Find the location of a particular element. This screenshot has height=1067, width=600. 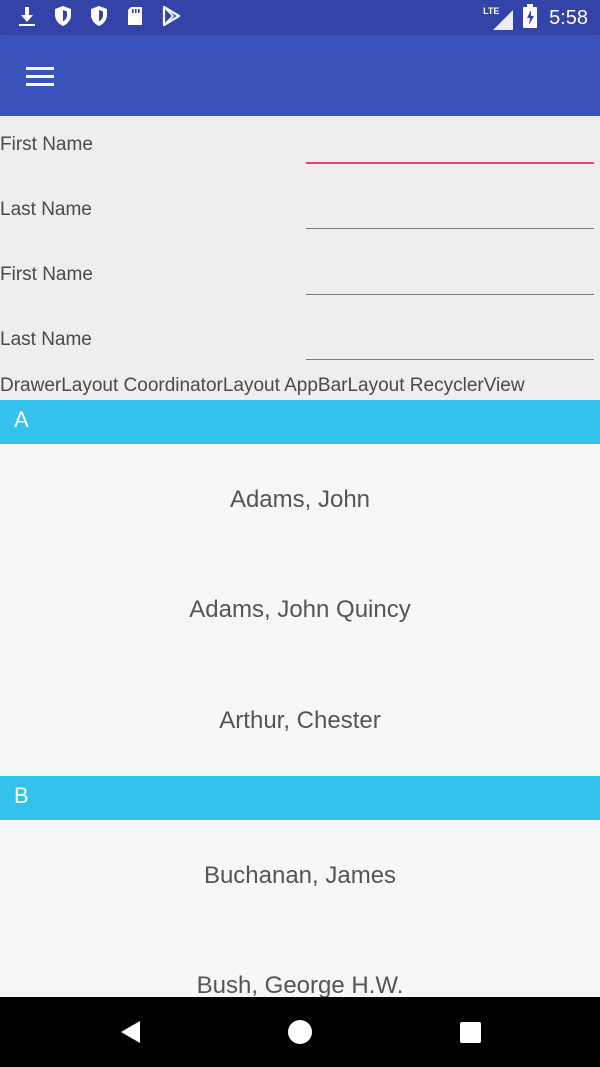

hamburger-menu-icon is located at coordinates (40, 76).